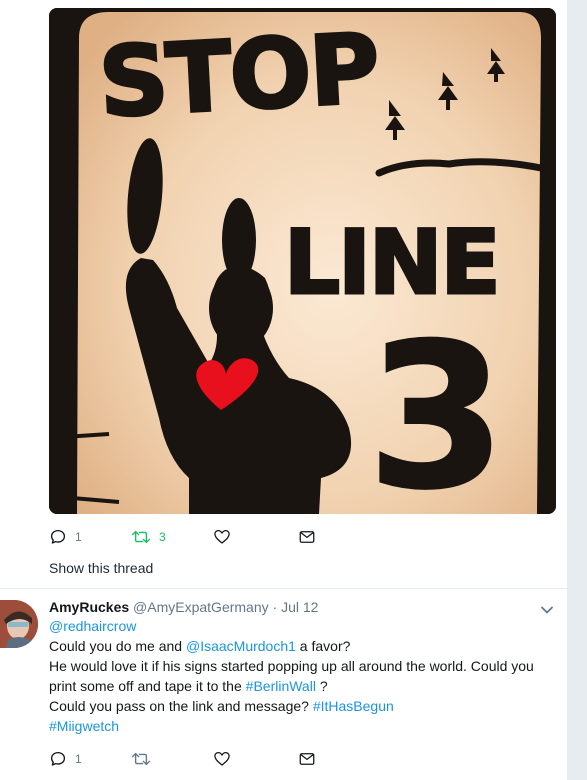 The width and height of the screenshot is (587, 780). What do you see at coordinates (101, 568) in the screenshot?
I see `show-thread-link: Show this thread` at bounding box center [101, 568].